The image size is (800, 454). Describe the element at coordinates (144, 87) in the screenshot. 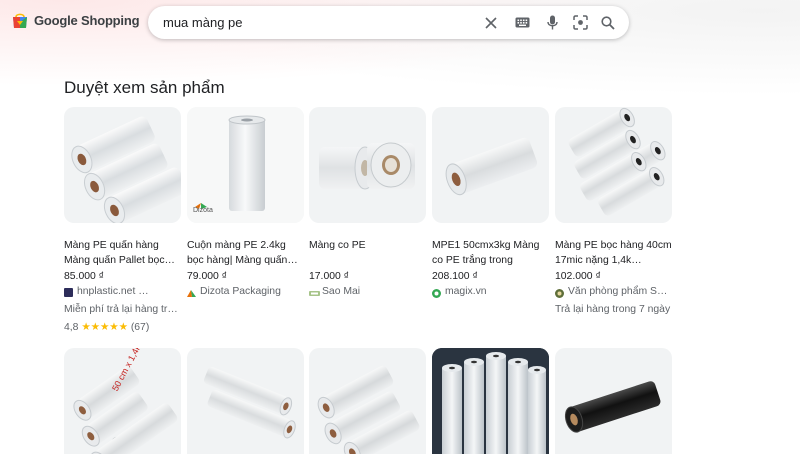

I see `section-title: Duyệt xem sản phẩm` at that location.